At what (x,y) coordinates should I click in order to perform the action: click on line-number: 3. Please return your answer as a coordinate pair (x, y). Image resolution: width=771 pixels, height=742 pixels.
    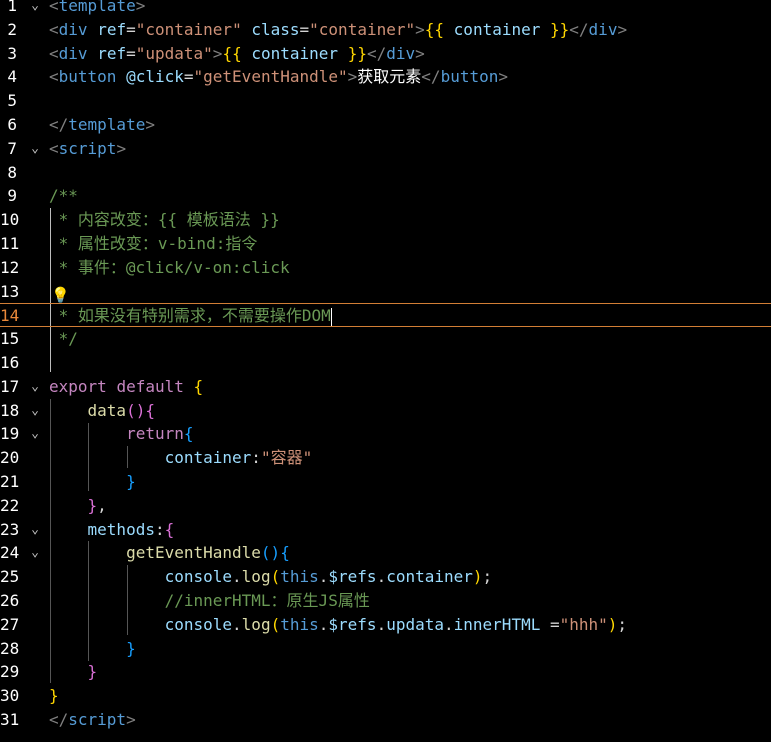
    Looking at the image, I should click on (12, 53).